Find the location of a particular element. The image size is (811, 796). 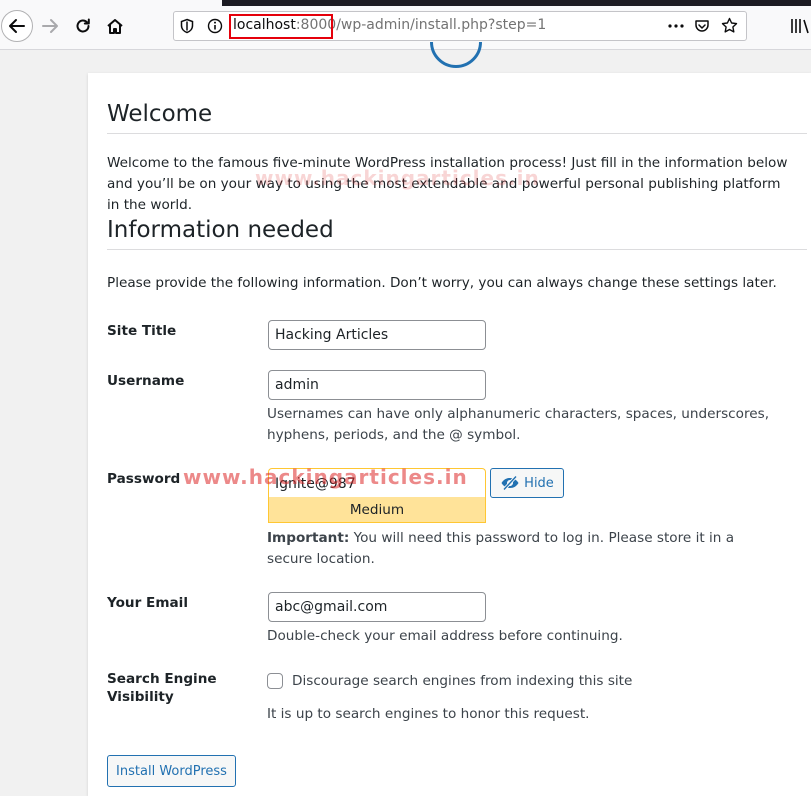

host-highlight-box is located at coordinates (281, 26).